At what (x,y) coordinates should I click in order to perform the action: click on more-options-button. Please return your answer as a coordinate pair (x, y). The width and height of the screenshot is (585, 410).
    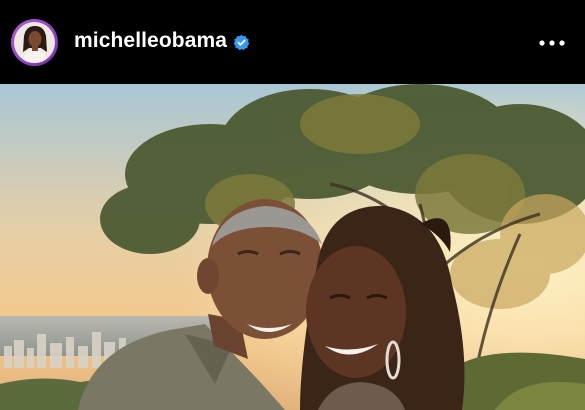
    Looking at the image, I should click on (552, 43).